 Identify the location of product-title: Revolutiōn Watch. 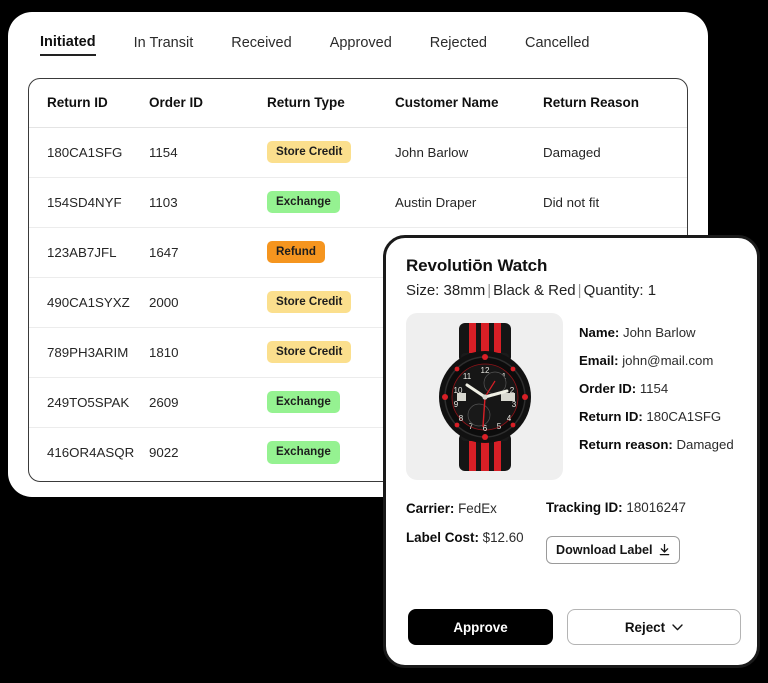
(477, 265).